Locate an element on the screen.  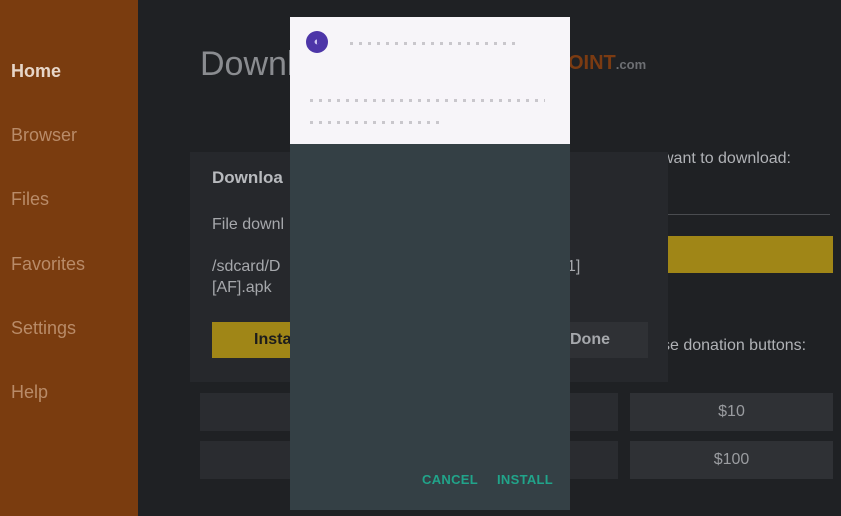
url-prompt: want to download: is located at coordinates (726, 158).